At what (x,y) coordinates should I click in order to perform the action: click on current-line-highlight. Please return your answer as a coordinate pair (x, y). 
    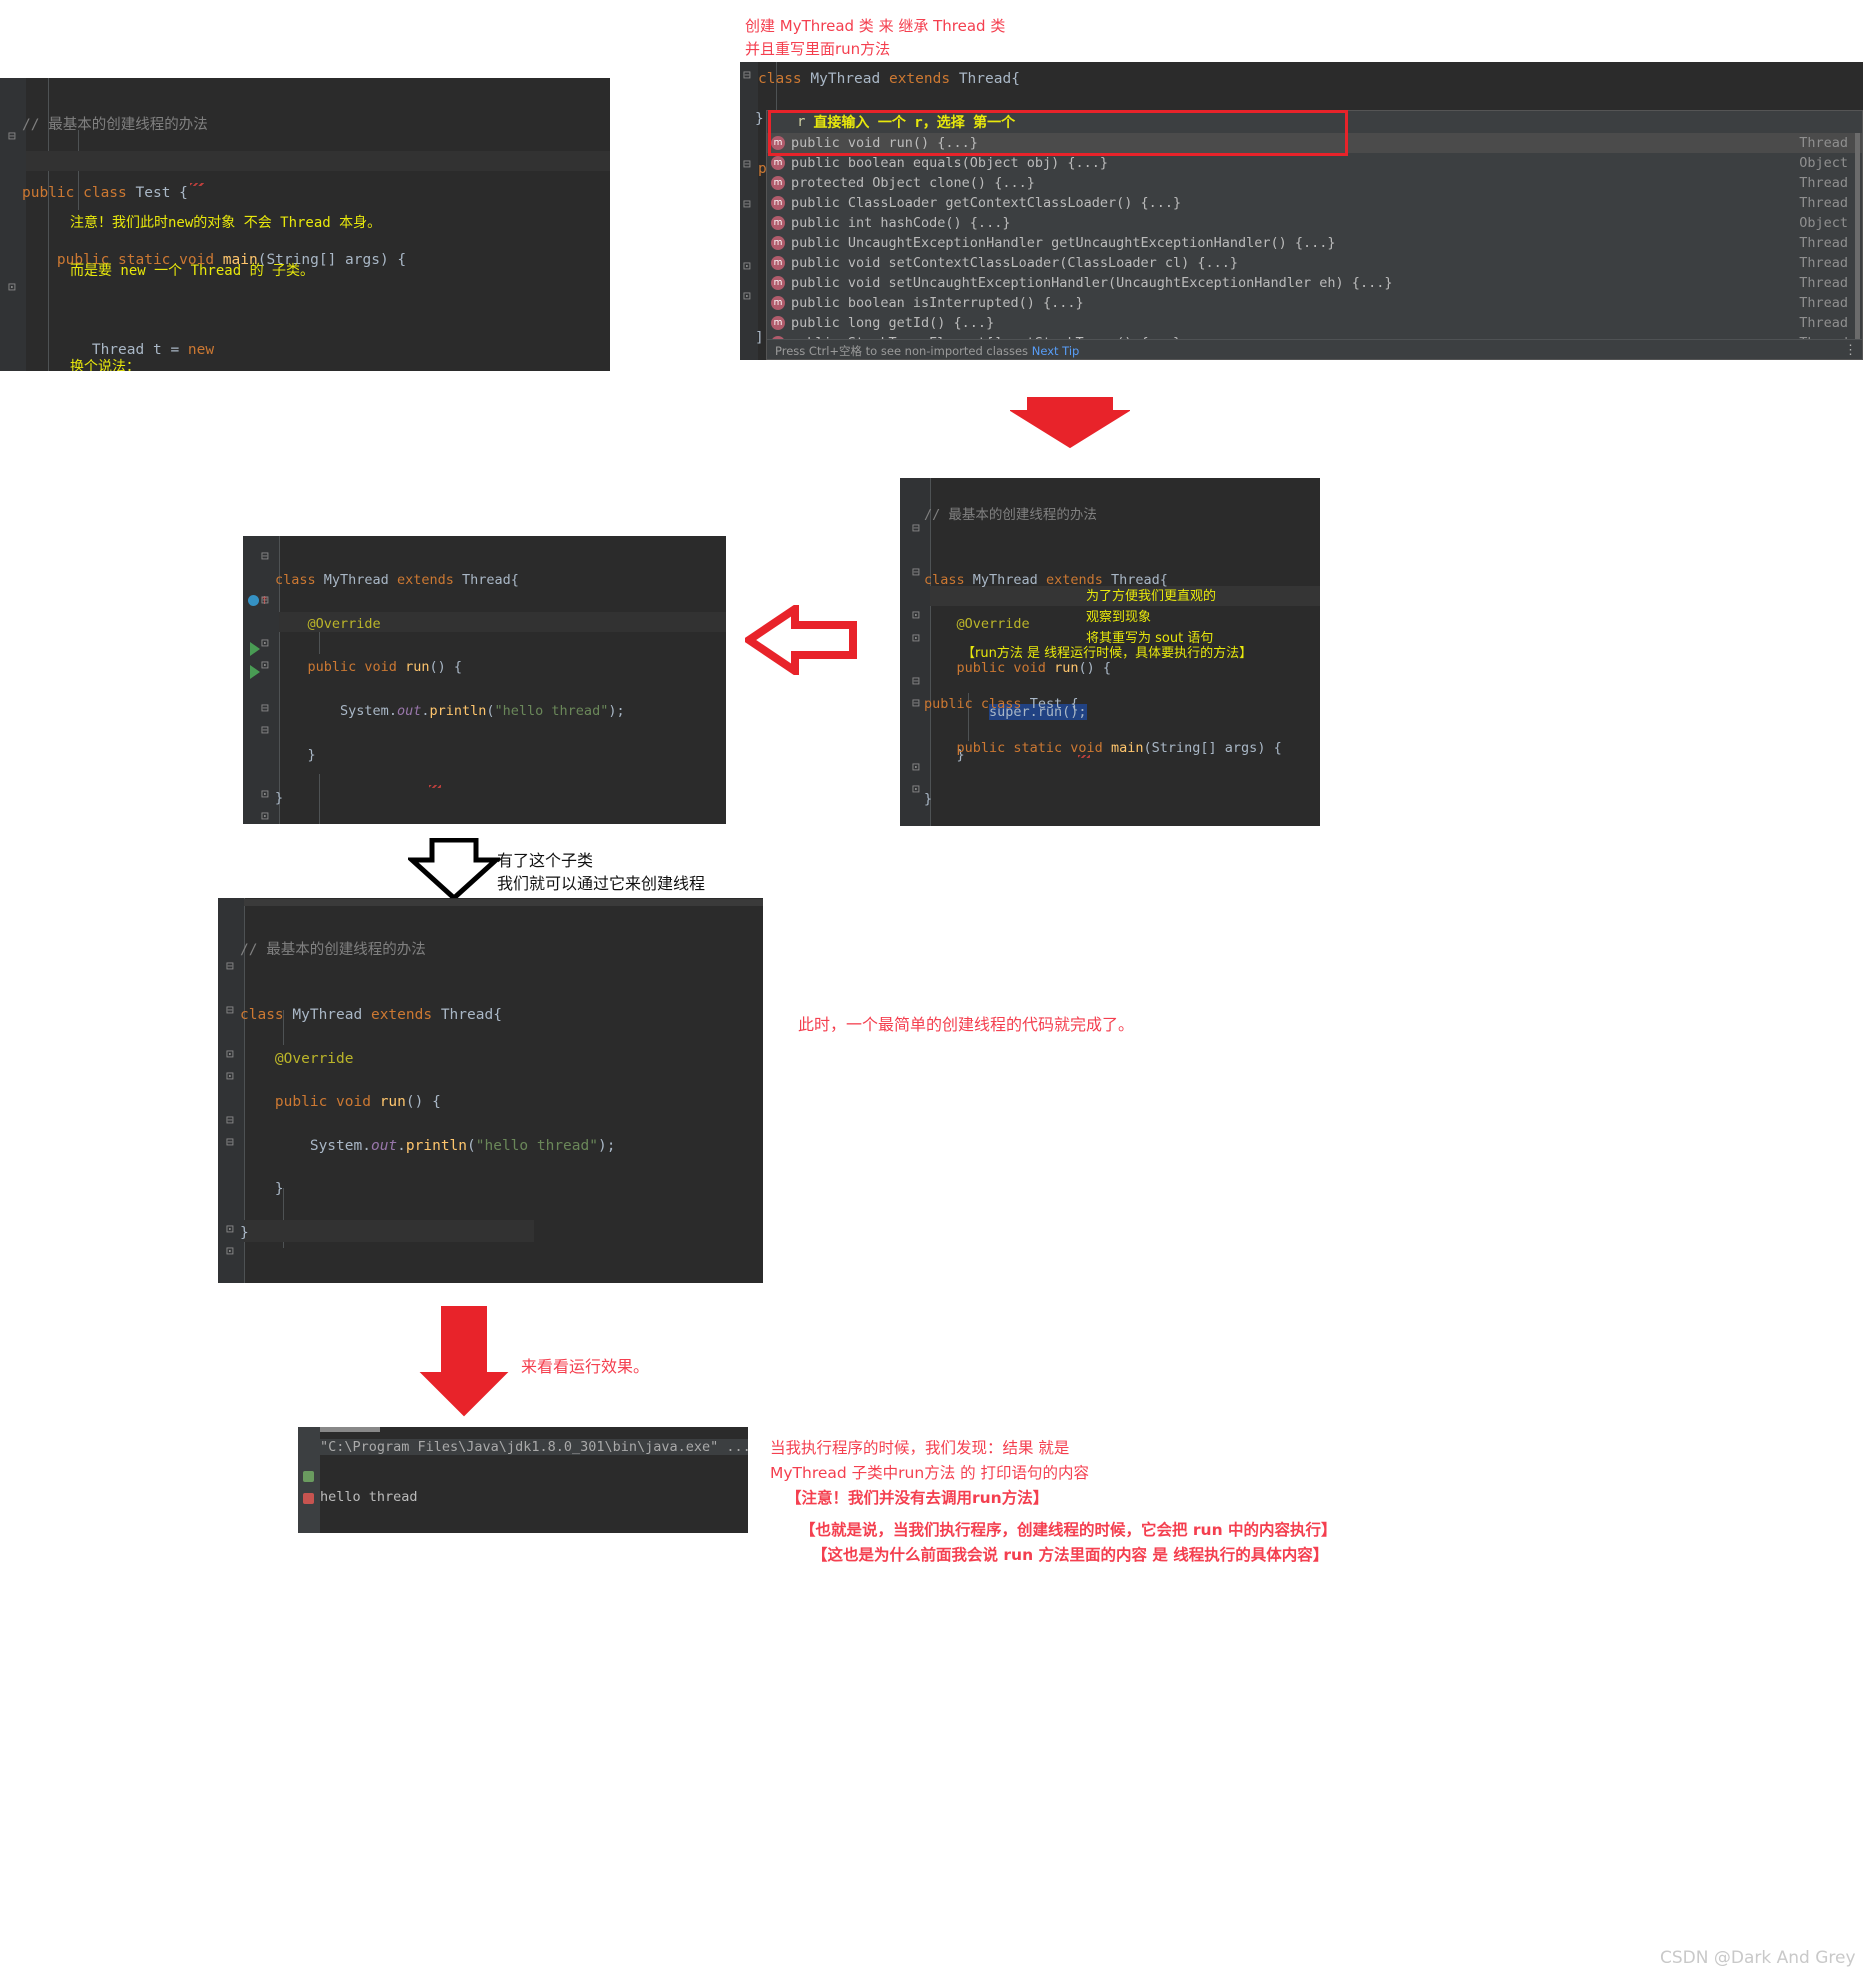
    Looking at the image, I should click on (503, 902).